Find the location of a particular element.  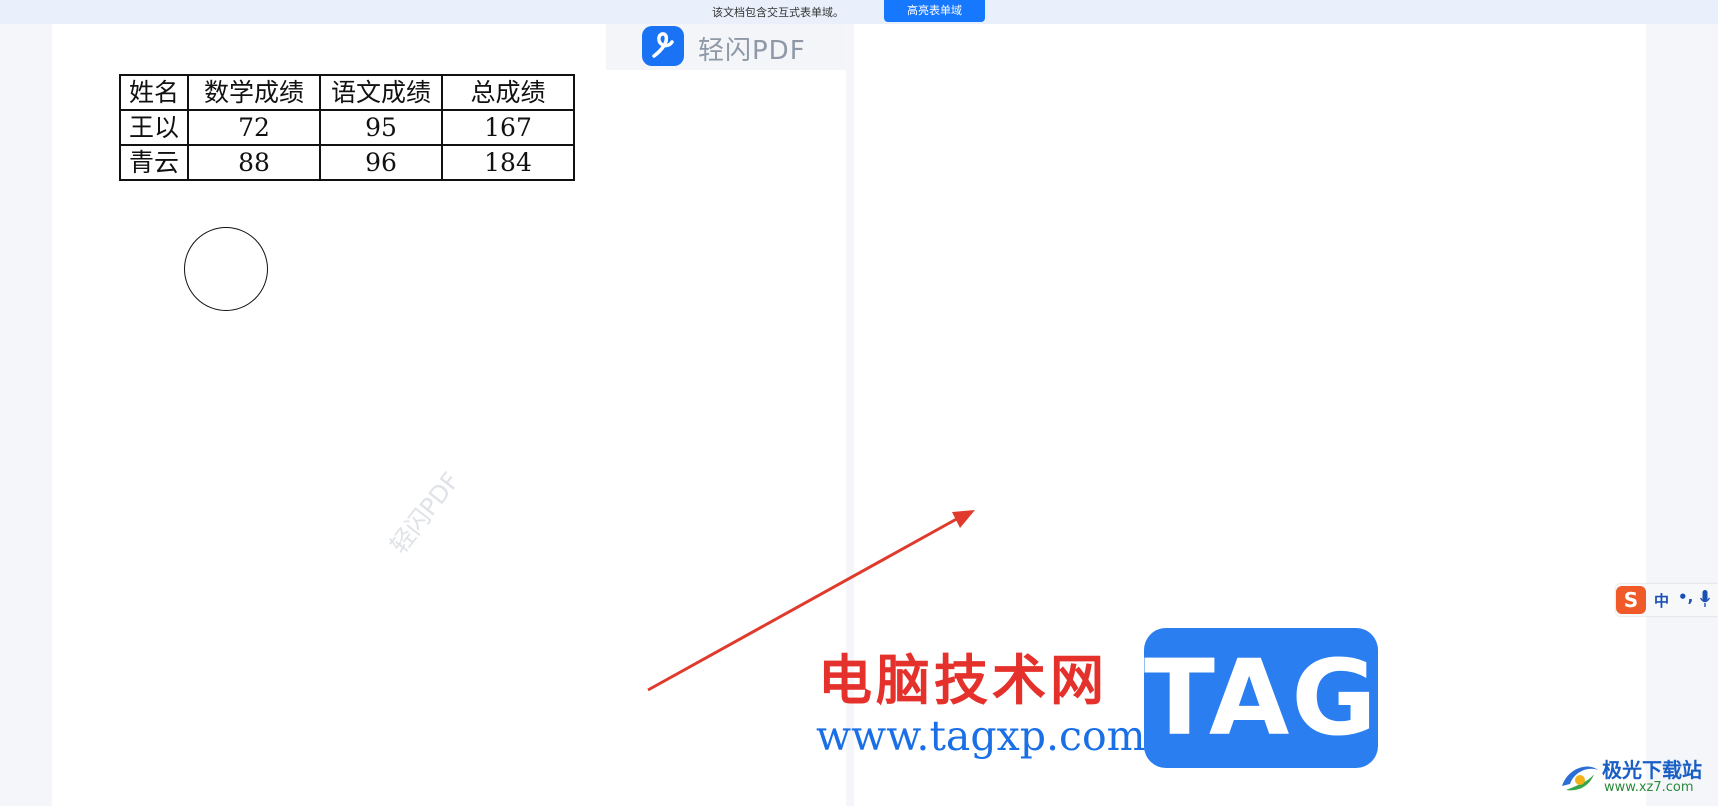

ime-logo-icon: S is located at coordinates (1631, 600).